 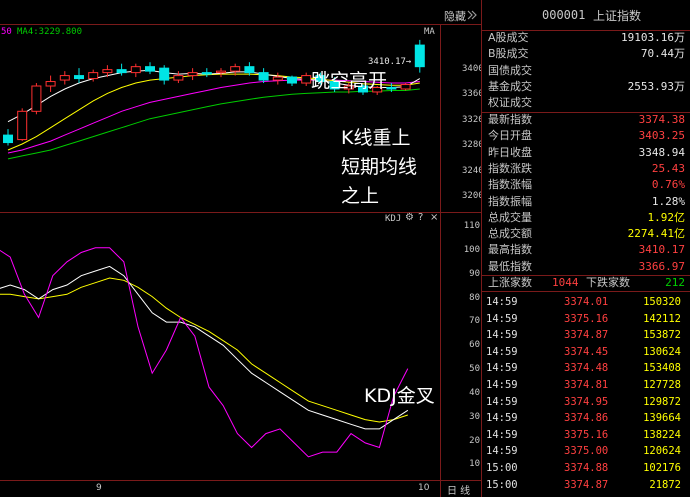 What do you see at coordinates (473, 69) in the screenshot?
I see `price-axis-label: 3400` at bounding box center [473, 69].